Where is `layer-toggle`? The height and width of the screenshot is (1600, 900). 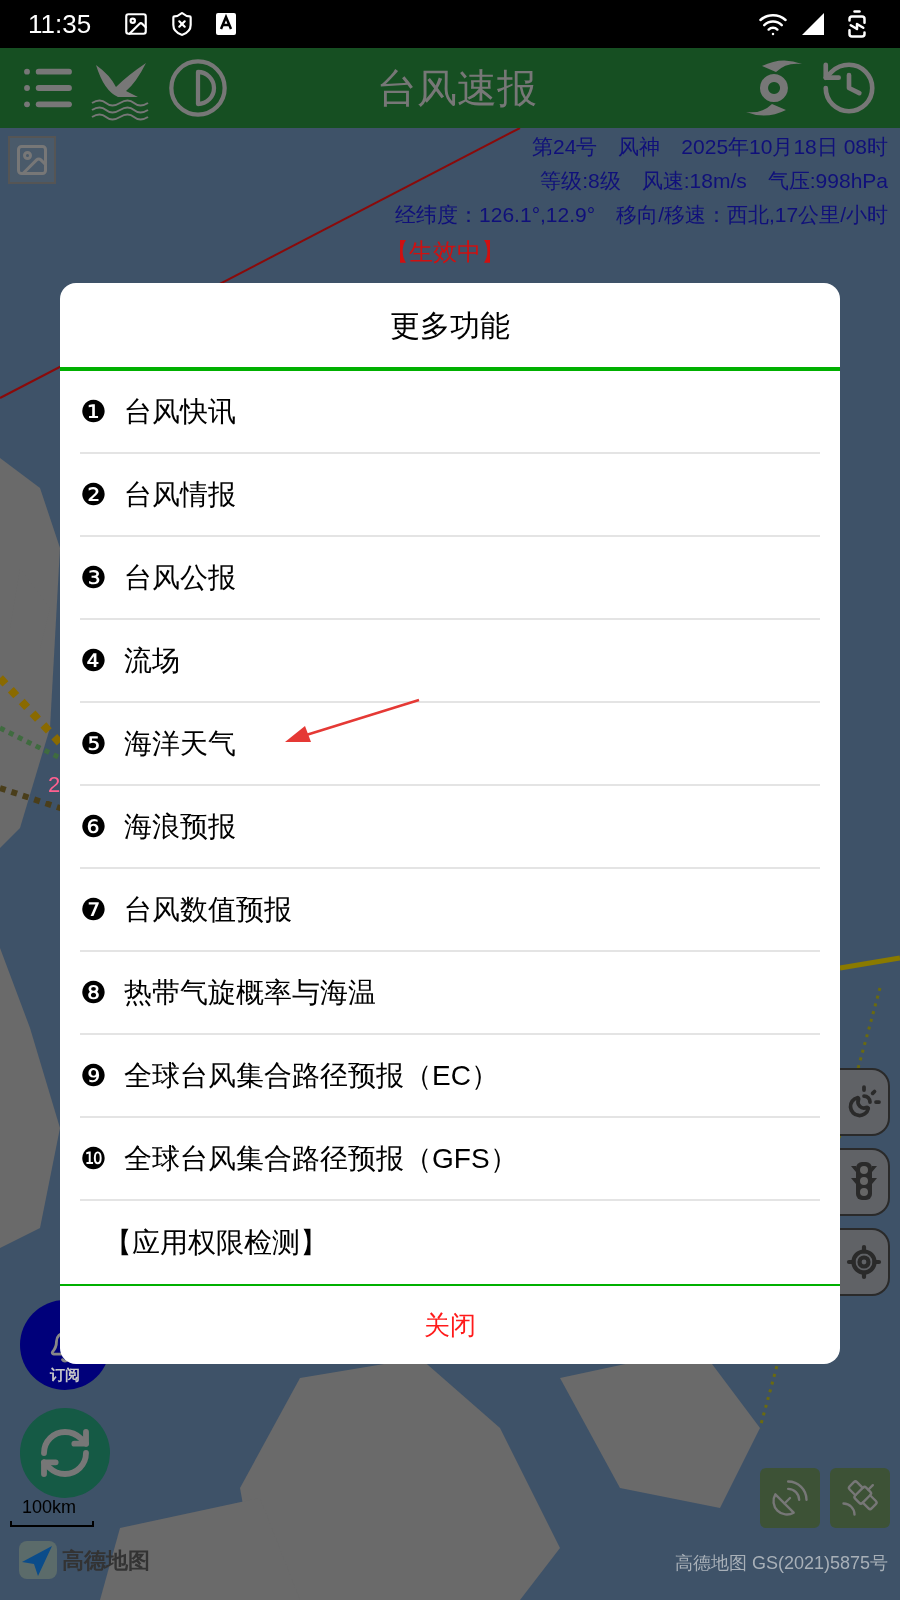
layer-toggle is located at coordinates (32, 160).